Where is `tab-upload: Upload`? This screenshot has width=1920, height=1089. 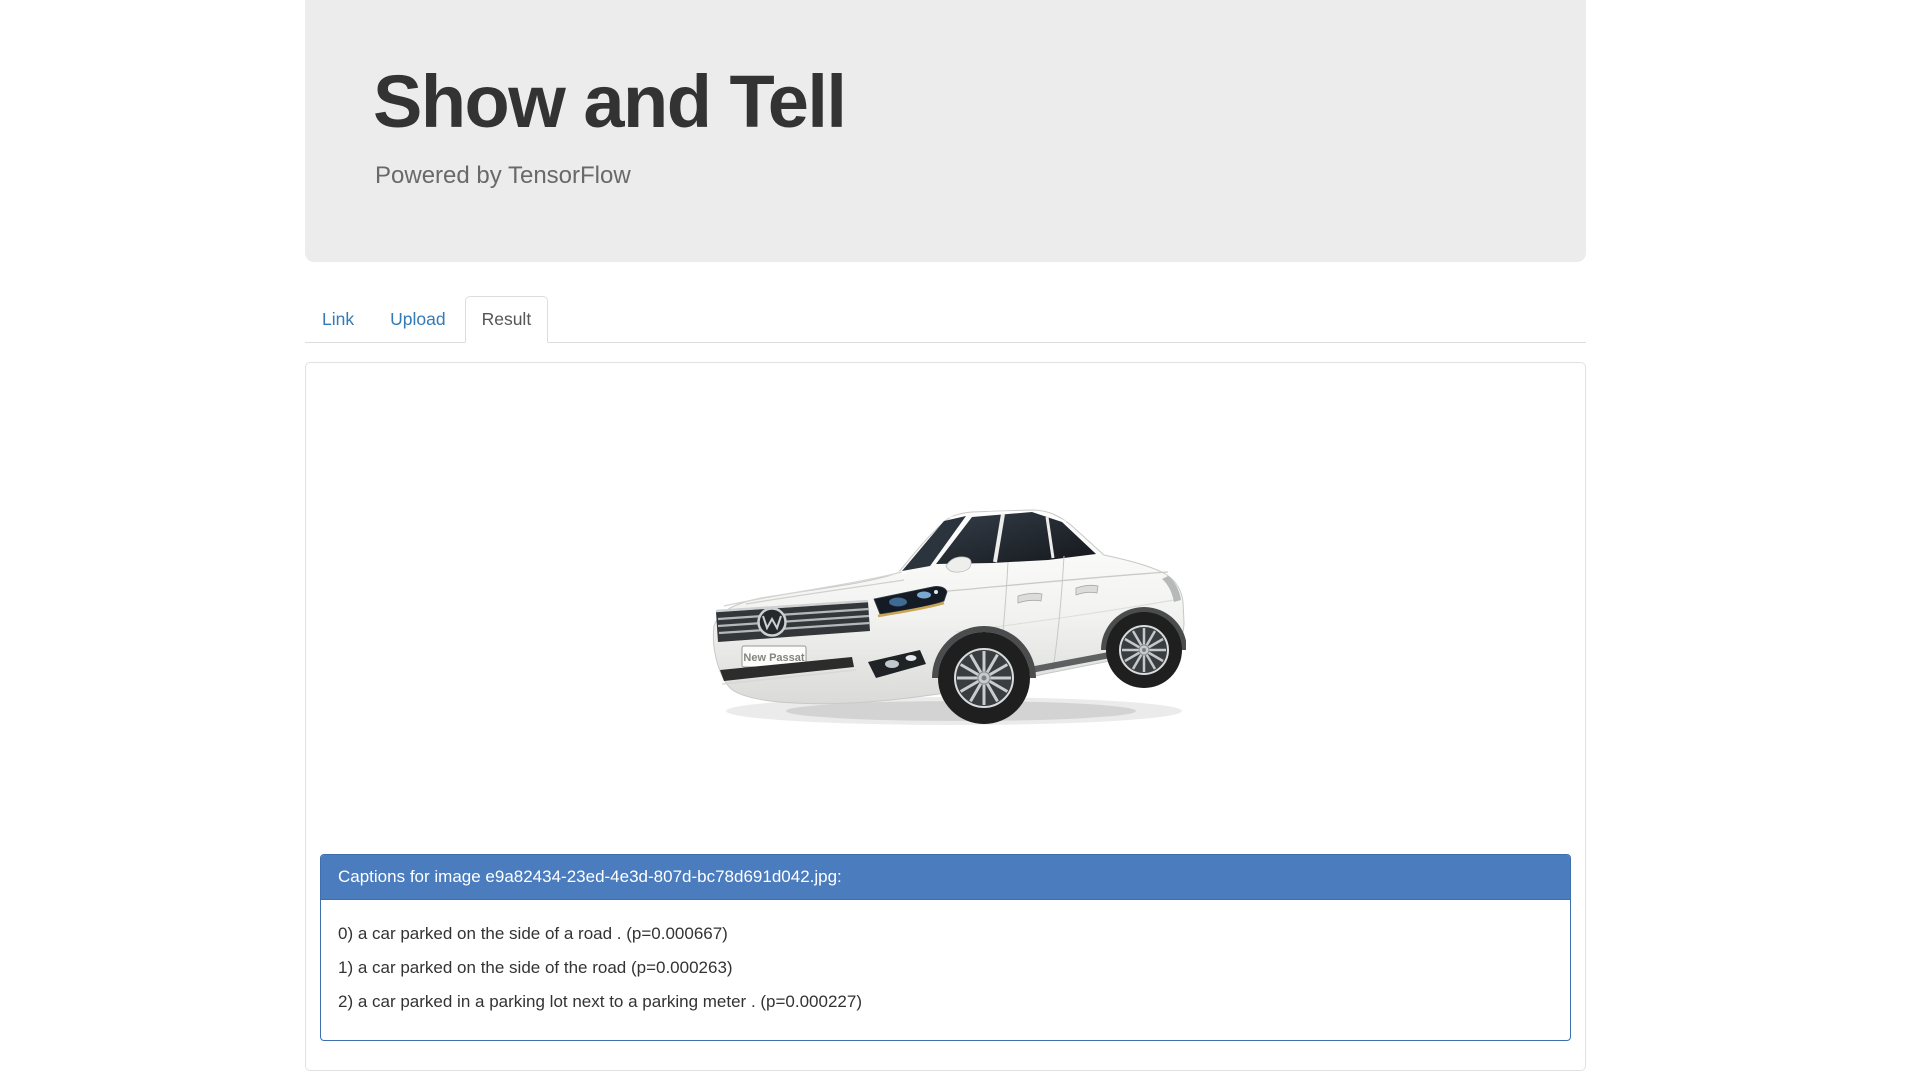
tab-upload: Upload is located at coordinates (418, 319).